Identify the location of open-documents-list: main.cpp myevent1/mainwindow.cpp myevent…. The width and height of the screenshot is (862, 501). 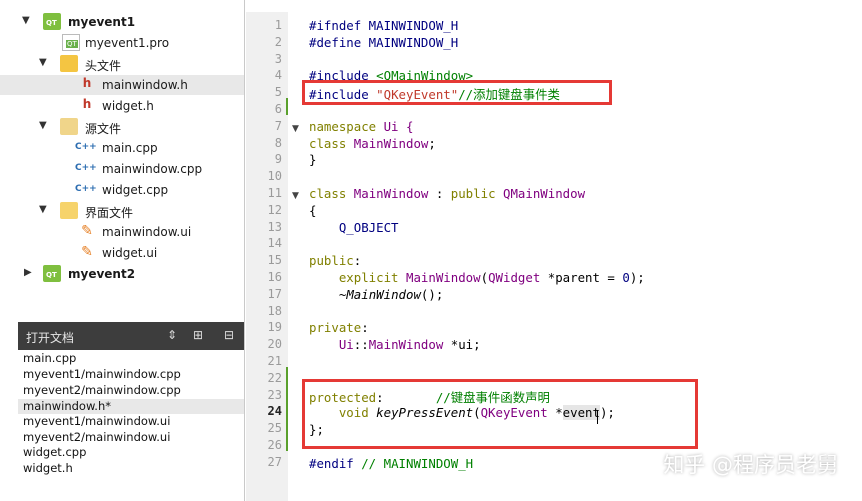
(131, 426).